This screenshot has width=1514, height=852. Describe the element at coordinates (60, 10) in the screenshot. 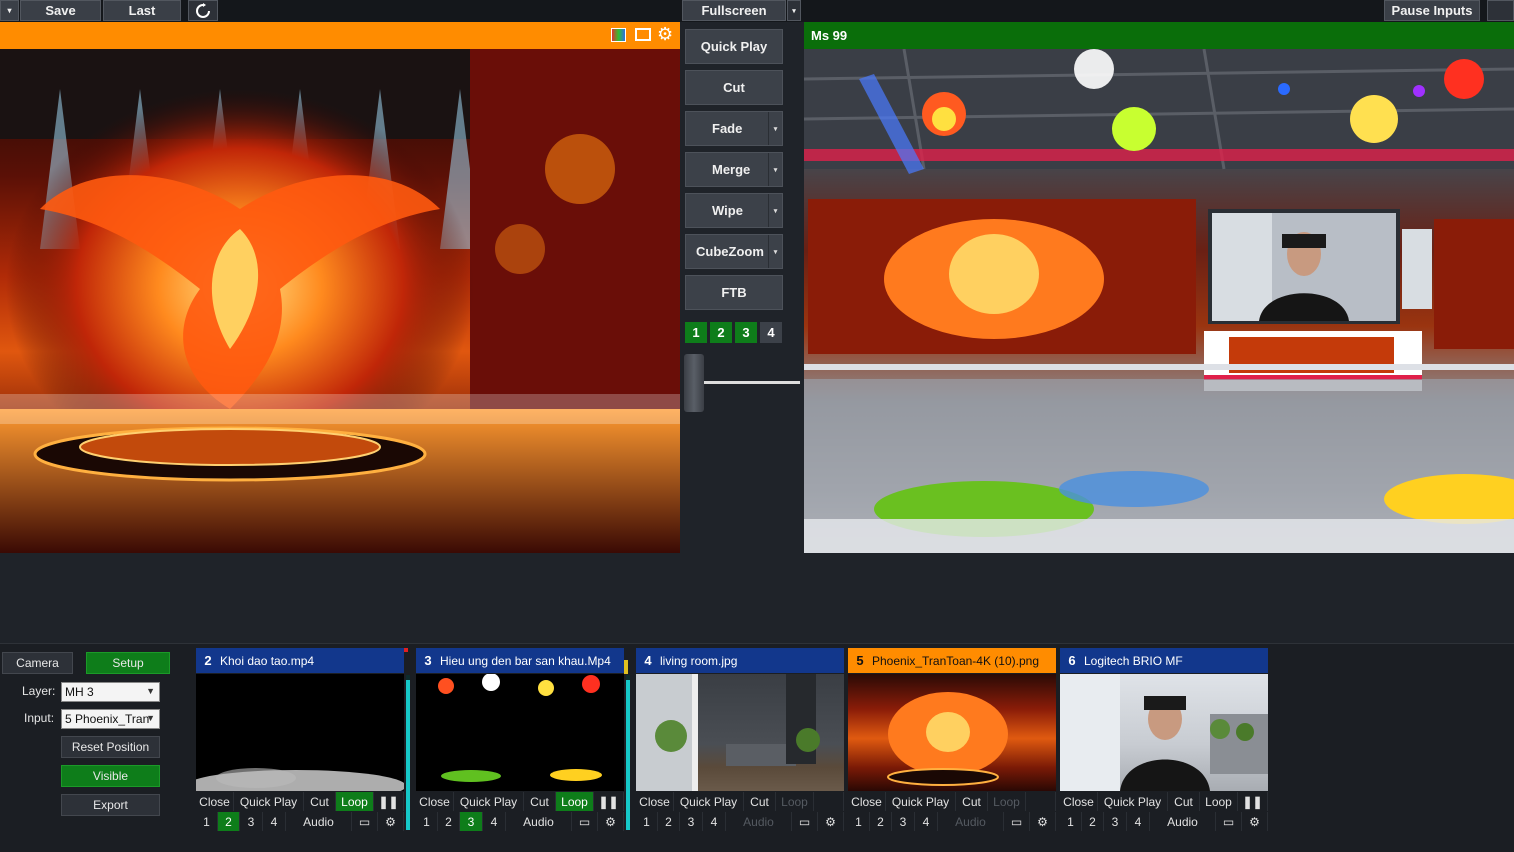

I see `save-button: Save` at that location.